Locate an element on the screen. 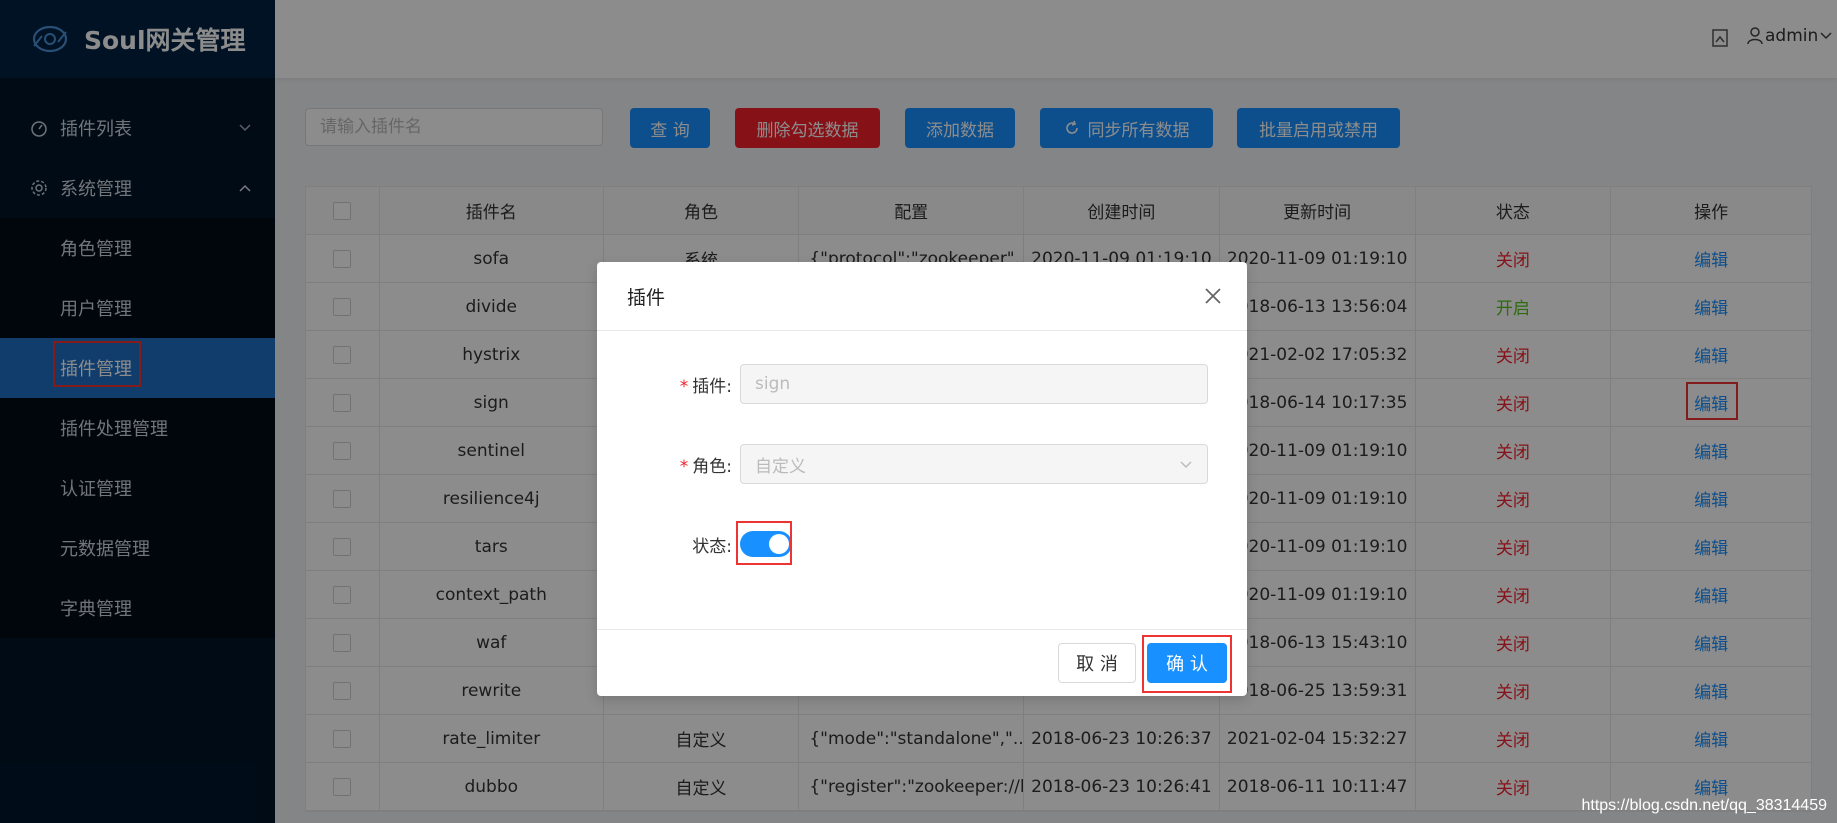 The height and width of the screenshot is (823, 1837). form-row-role: * 角色: 自定义 is located at coordinates (902, 464).